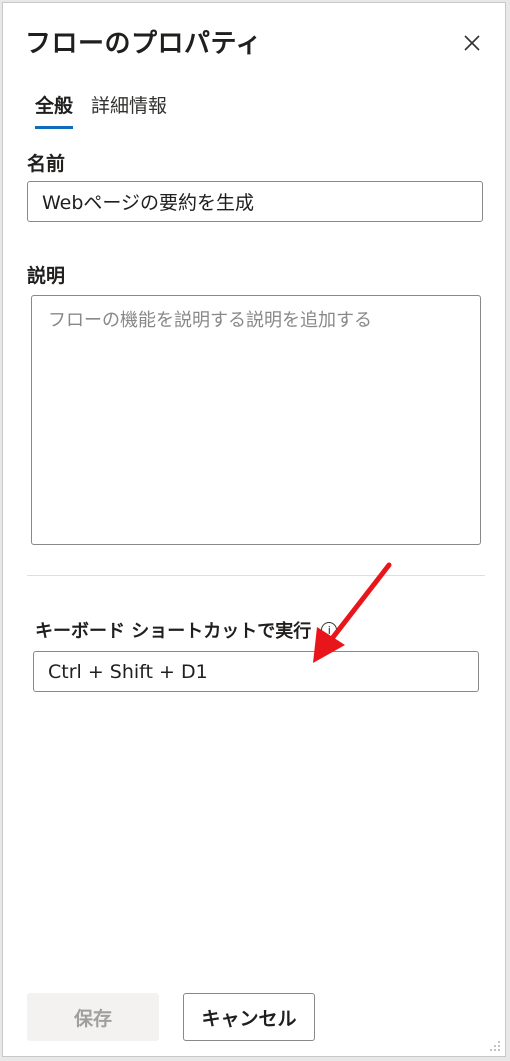 The height and width of the screenshot is (1061, 510). Describe the element at coordinates (173, 631) in the screenshot. I see `shortcut-label: キーボード ショートカットで実行` at that location.